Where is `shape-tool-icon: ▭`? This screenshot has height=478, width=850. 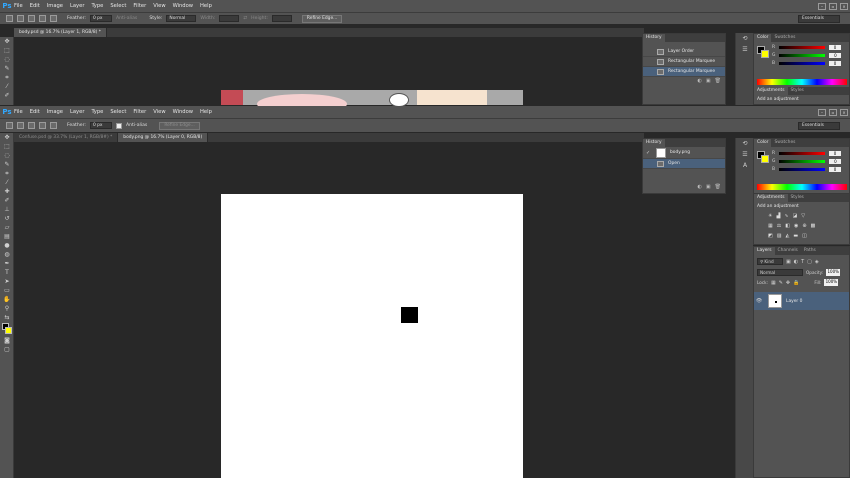 shape-tool-icon: ▭ is located at coordinates (7, 290).